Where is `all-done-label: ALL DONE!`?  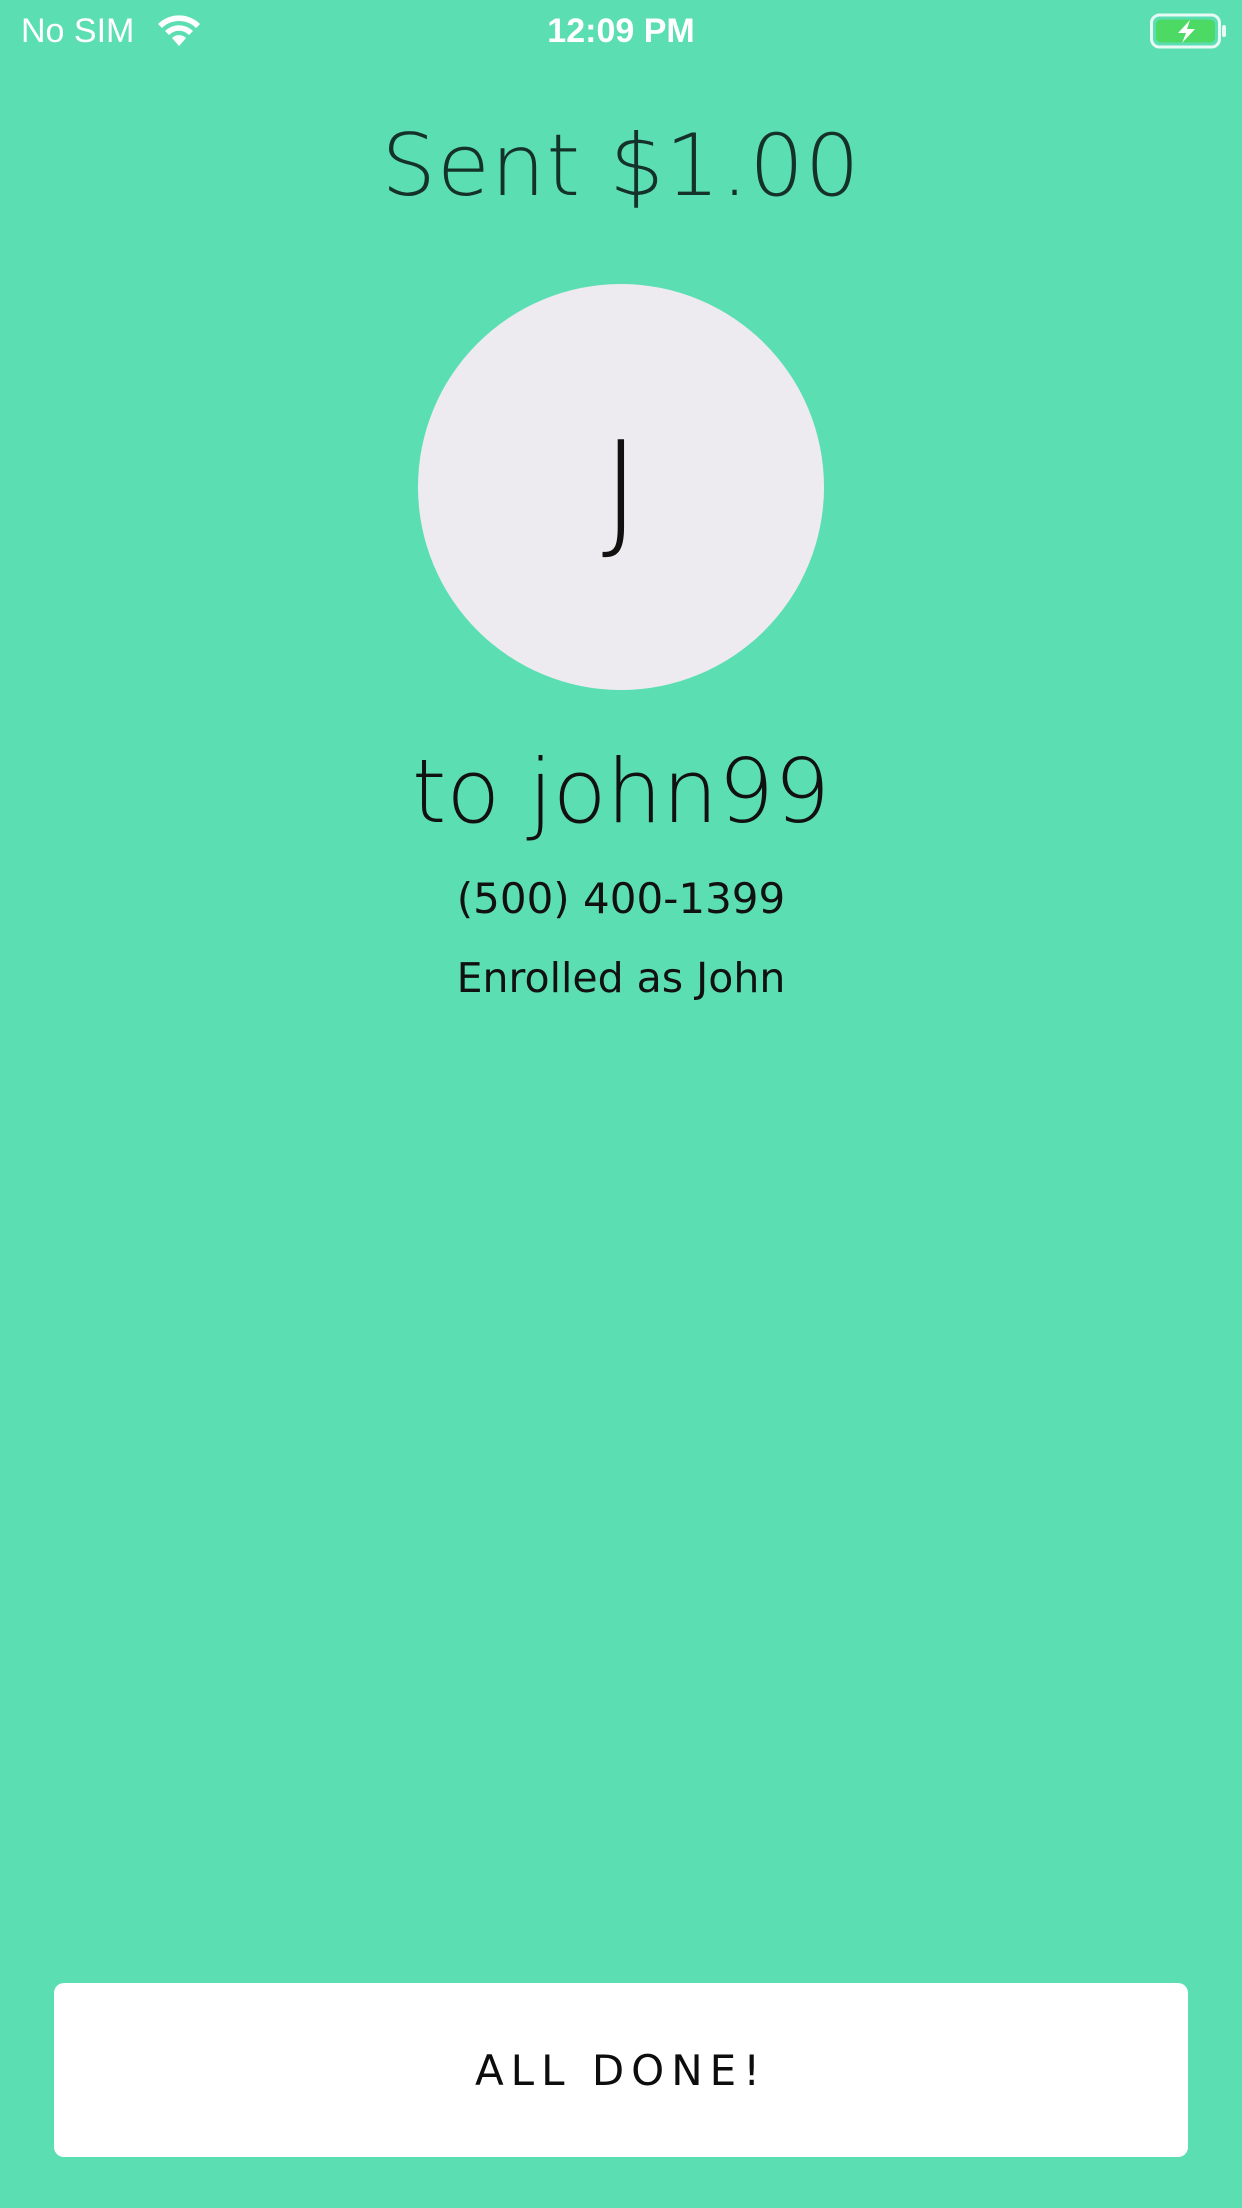
all-done-label: ALL DONE! is located at coordinates (621, 2070).